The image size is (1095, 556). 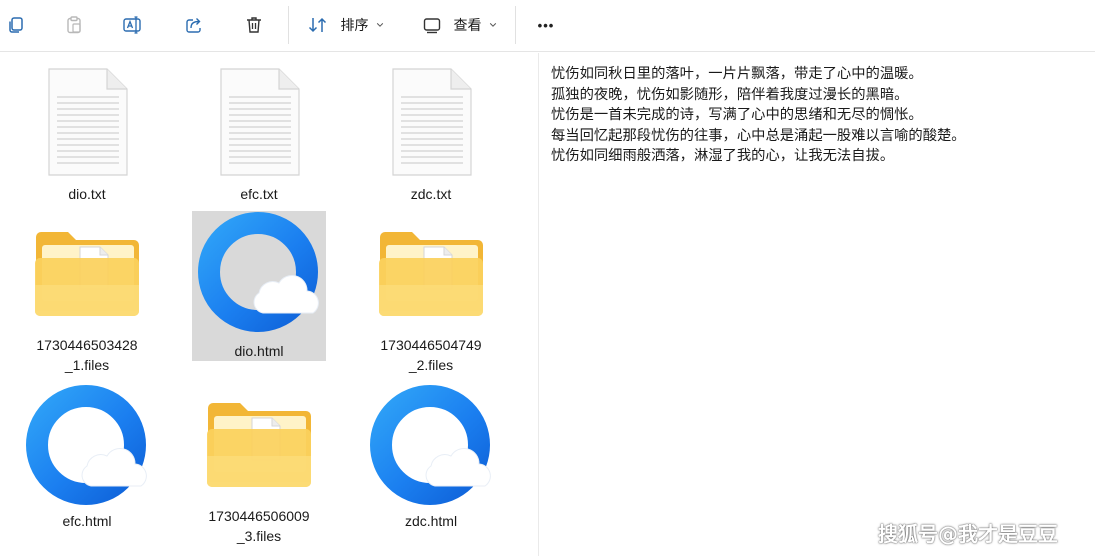 I want to click on rename-icon, so click(x=132, y=25).